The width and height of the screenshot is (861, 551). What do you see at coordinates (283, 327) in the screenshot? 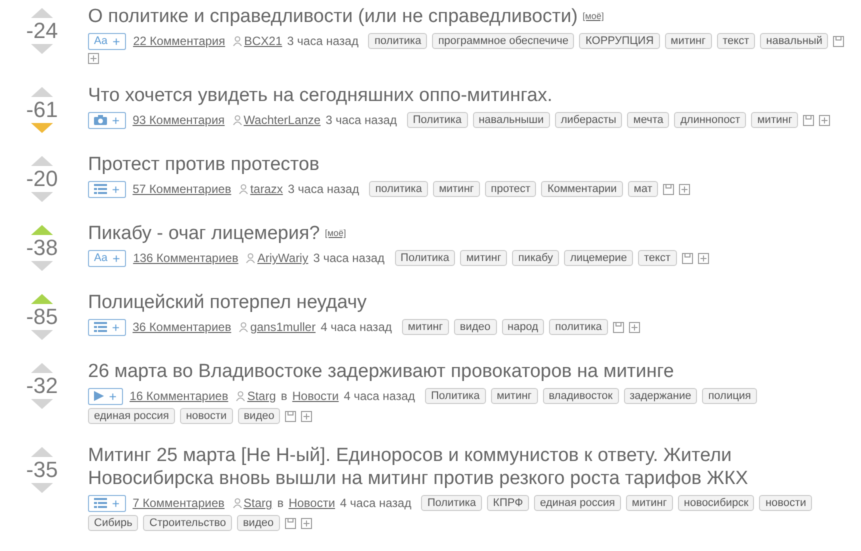
I see `author-link: gans1muller` at bounding box center [283, 327].